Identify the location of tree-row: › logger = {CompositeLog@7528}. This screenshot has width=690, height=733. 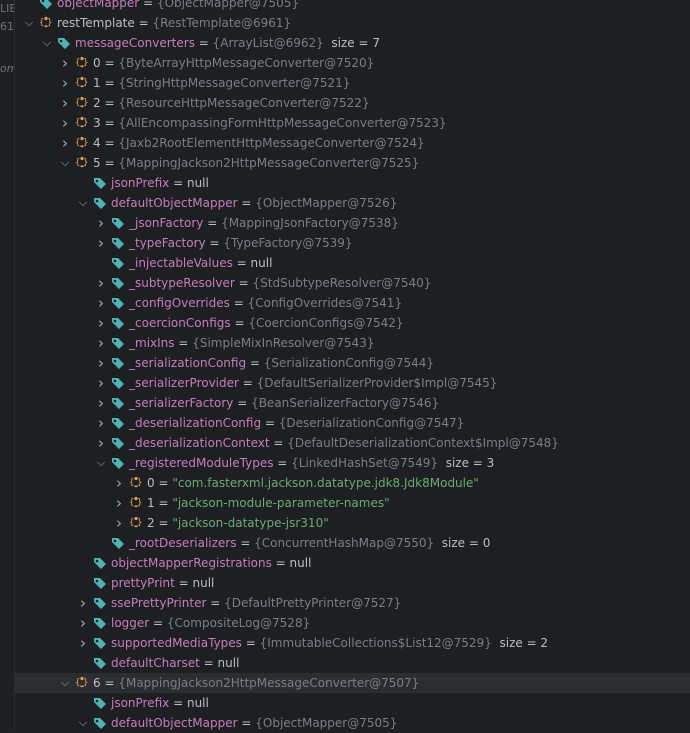
(352, 623).